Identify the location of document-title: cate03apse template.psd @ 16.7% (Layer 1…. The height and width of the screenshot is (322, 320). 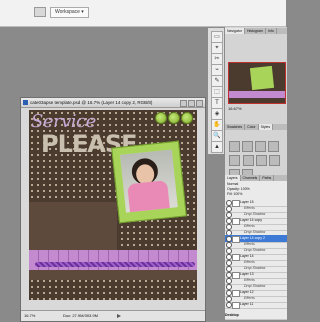
(91, 102).